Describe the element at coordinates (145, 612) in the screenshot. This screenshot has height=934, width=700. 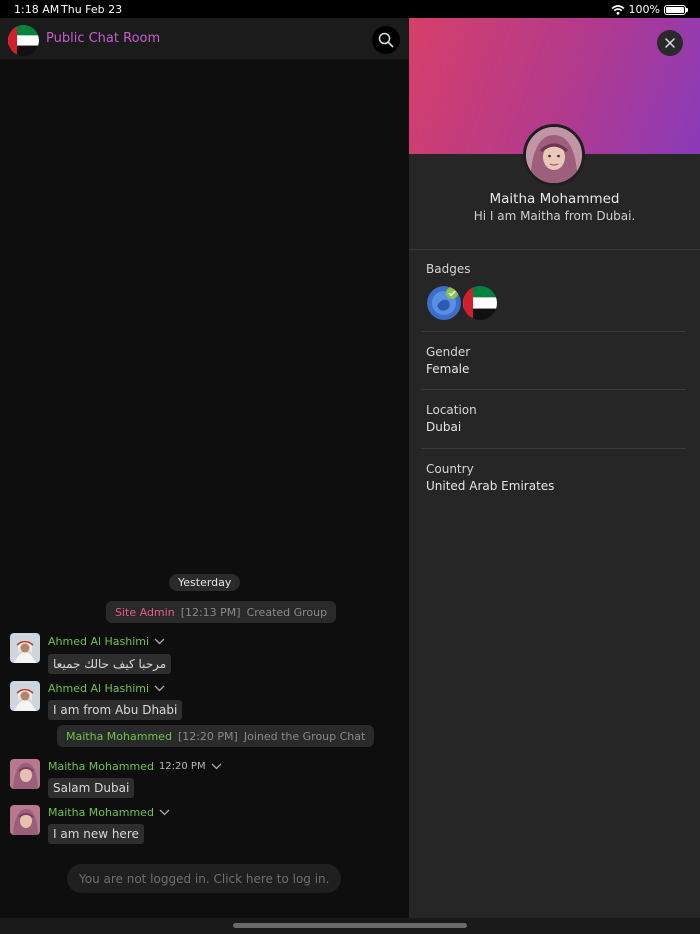
I see `system-message-user: Site Admin` at that location.